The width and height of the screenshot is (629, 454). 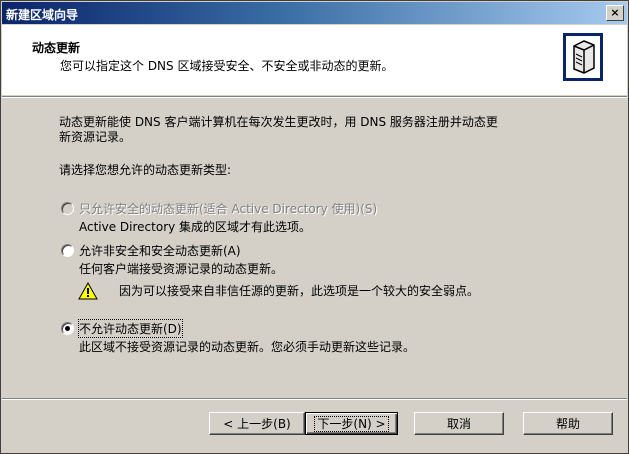 I want to click on warning-text: 因为可以接受来自非信任源的更新，此选项是一个较大的安全弱点。, so click(x=299, y=291).